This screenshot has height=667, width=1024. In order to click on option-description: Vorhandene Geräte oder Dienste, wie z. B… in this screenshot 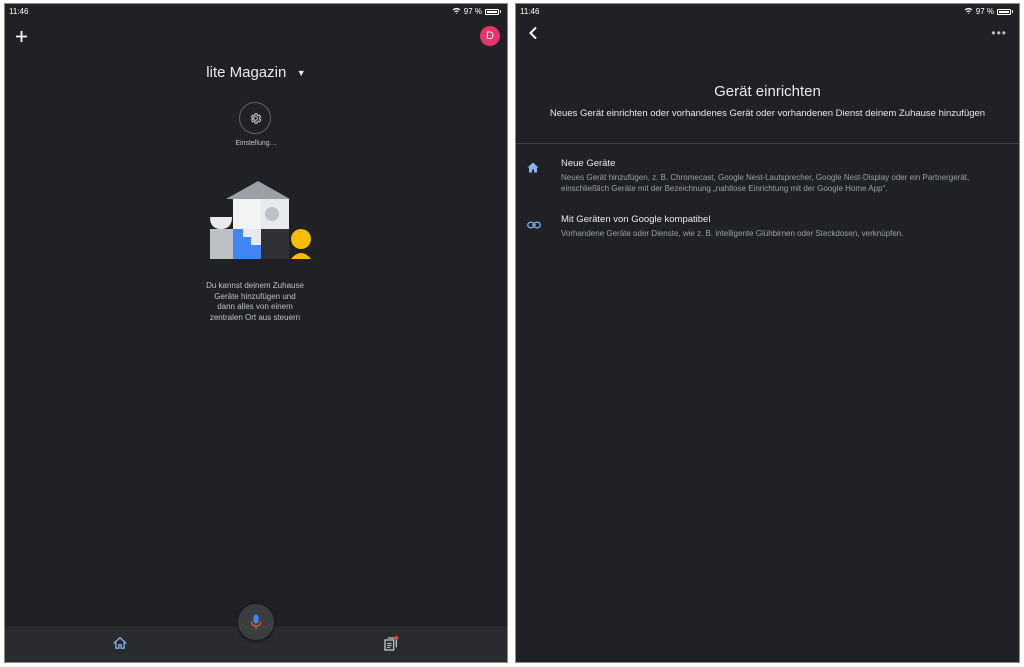, I will do `click(732, 233)`.